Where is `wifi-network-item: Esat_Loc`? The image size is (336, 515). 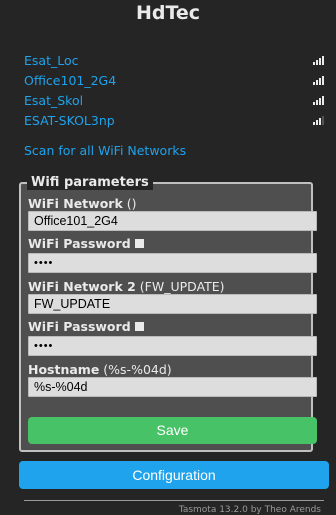
wifi-network-item: Esat_Loc is located at coordinates (174, 60).